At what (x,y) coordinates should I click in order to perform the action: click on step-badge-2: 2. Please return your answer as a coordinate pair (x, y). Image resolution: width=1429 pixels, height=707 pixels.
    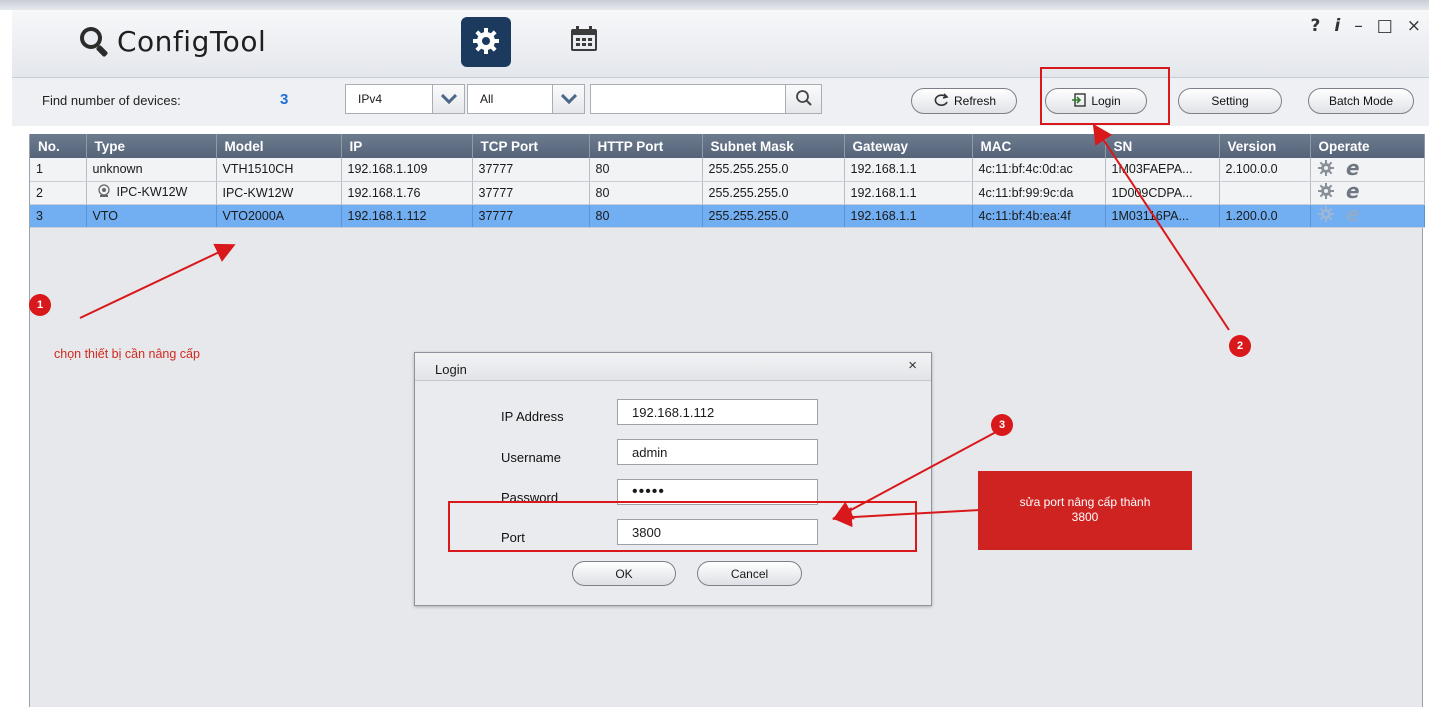
    Looking at the image, I should click on (1240, 346).